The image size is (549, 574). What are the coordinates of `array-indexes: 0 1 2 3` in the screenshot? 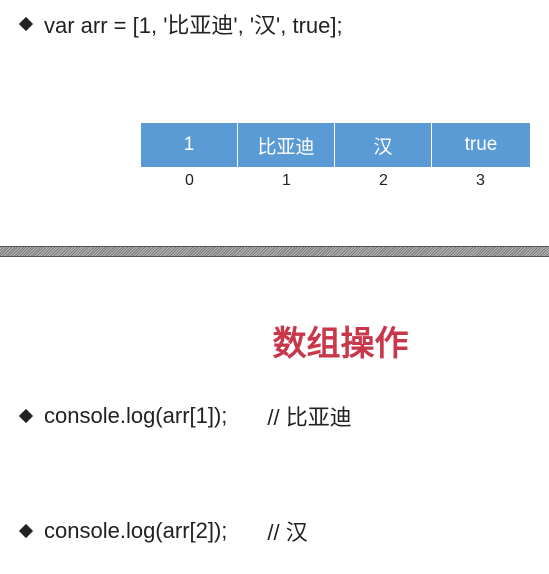 It's located at (335, 181).